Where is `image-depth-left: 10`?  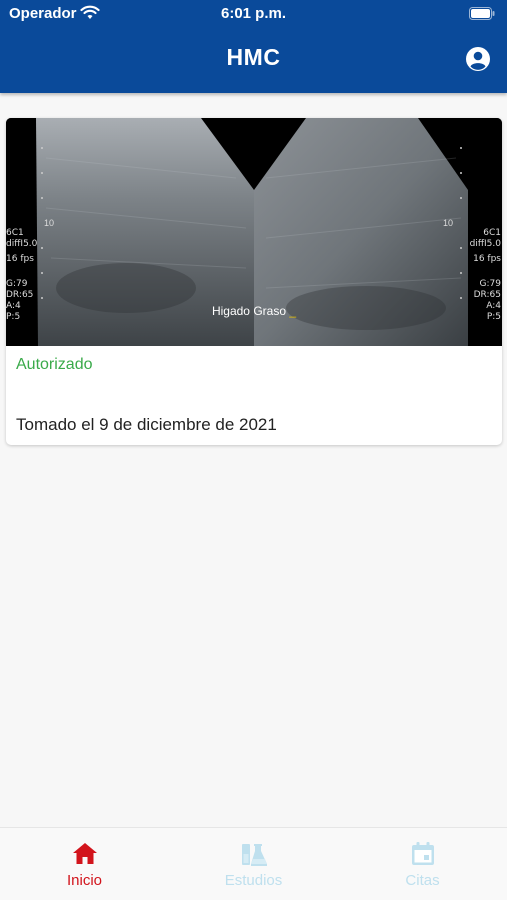
image-depth-left: 10 is located at coordinates (49, 223).